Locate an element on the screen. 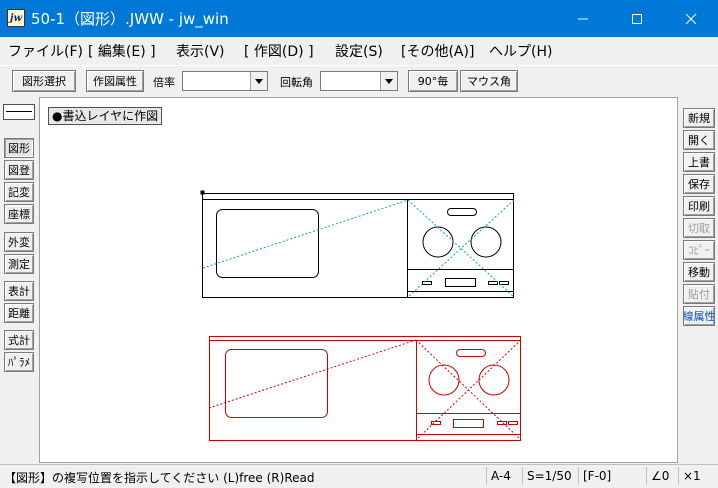 This screenshot has height=488, width=718. left-tool-coordinates: 座標 is located at coordinates (19, 214).